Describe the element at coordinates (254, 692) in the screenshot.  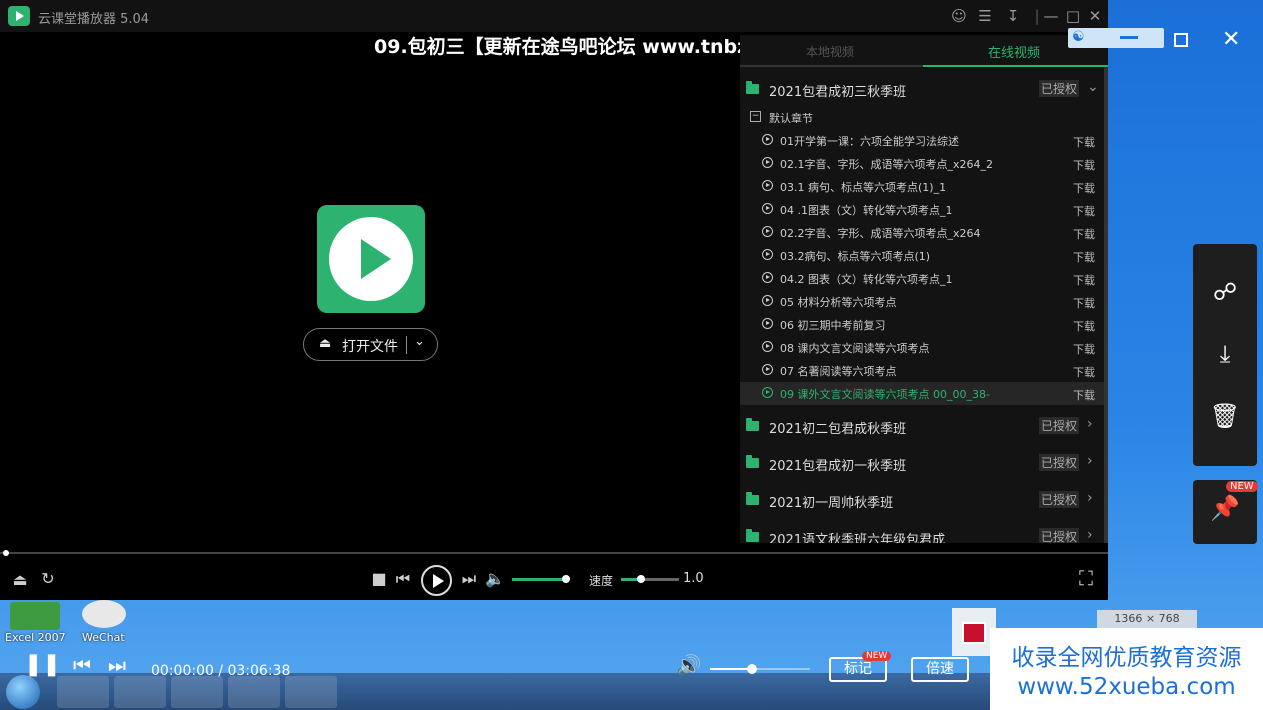
I see `folder-app-icon` at that location.